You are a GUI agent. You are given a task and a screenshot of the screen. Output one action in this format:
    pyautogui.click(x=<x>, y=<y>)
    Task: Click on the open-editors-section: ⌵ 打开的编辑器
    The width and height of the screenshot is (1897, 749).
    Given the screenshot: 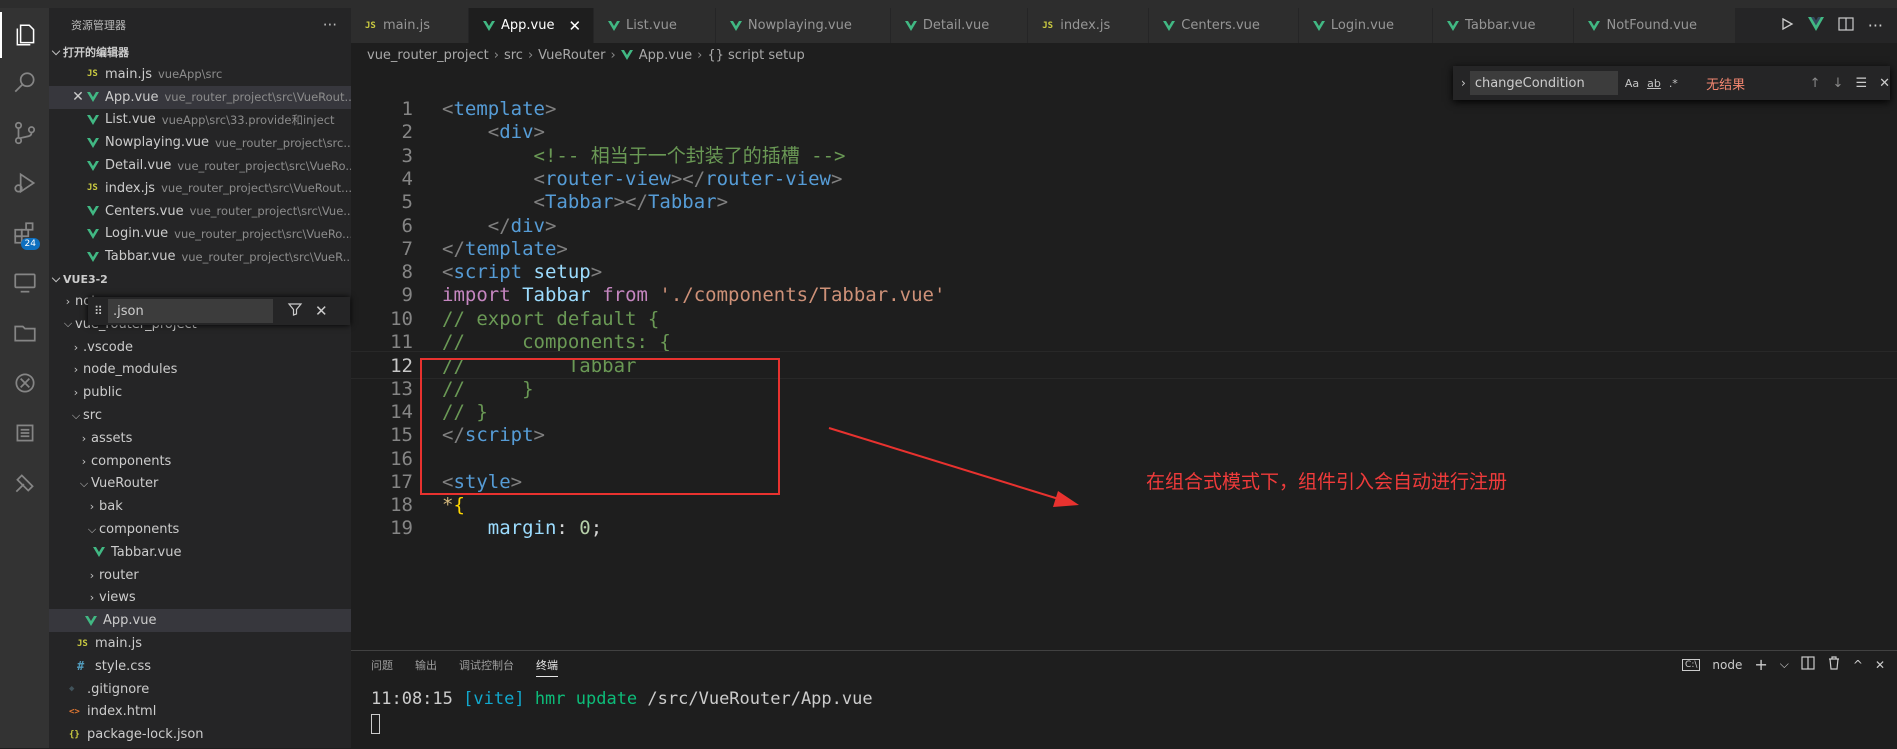 What is the action you would take?
    pyautogui.click(x=200, y=52)
    